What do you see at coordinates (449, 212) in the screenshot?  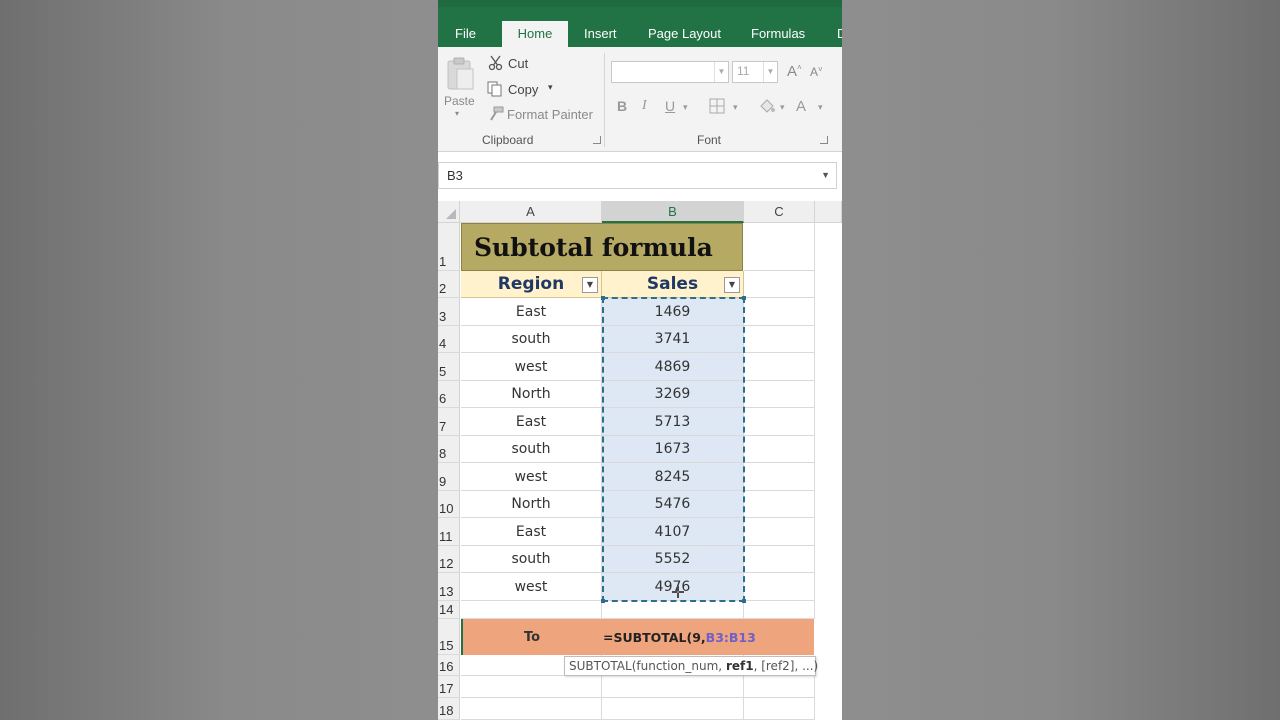 I see `select-all-corner` at bounding box center [449, 212].